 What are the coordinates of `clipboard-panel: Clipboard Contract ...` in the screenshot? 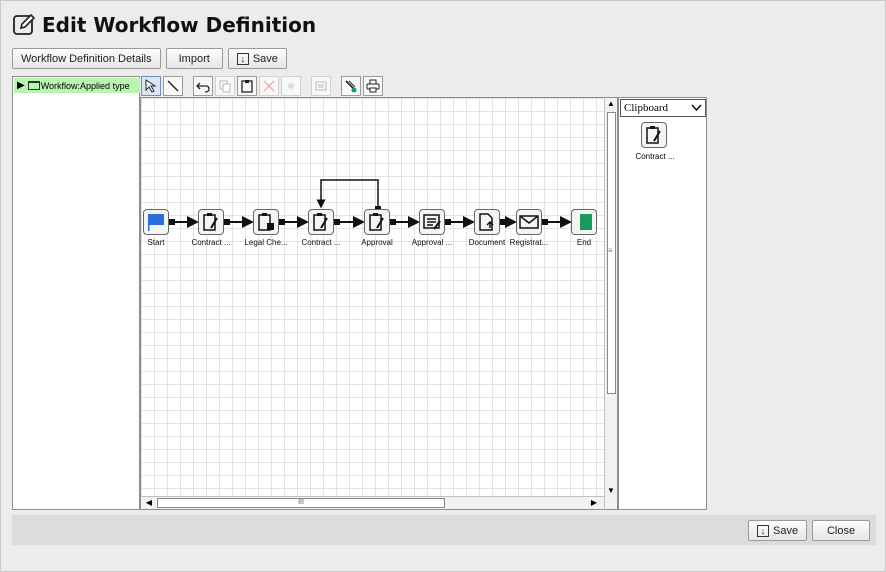 It's located at (662, 303).